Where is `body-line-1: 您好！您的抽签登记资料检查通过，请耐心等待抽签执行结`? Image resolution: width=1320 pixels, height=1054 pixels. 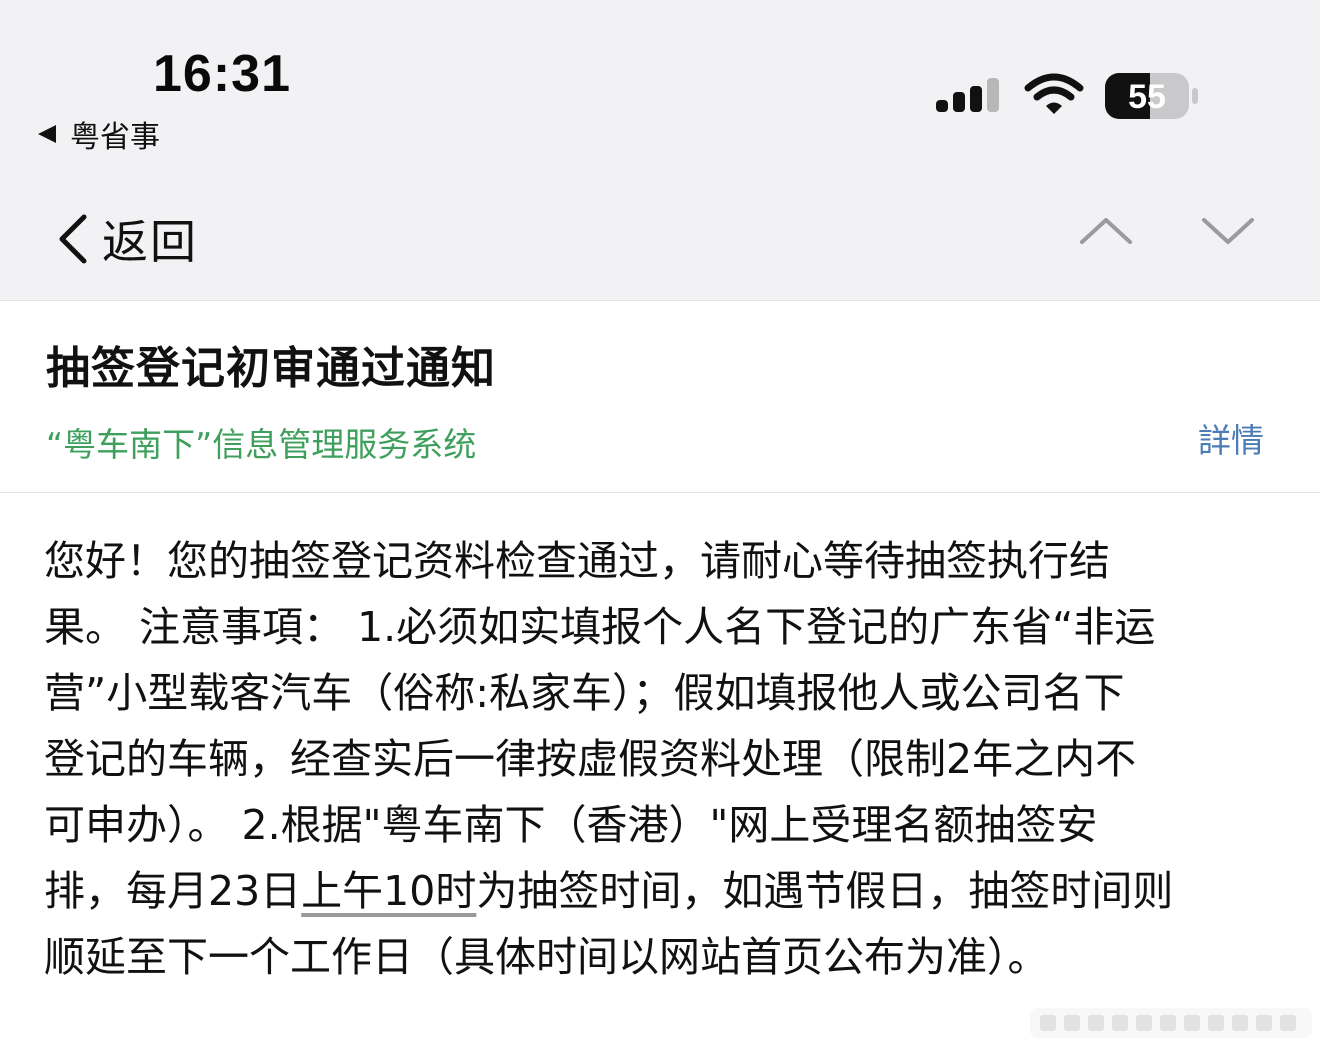 body-line-1: 您好！您的抽签登记资料检查通过，请耐心等待抽签执行结 is located at coordinates (577, 561).